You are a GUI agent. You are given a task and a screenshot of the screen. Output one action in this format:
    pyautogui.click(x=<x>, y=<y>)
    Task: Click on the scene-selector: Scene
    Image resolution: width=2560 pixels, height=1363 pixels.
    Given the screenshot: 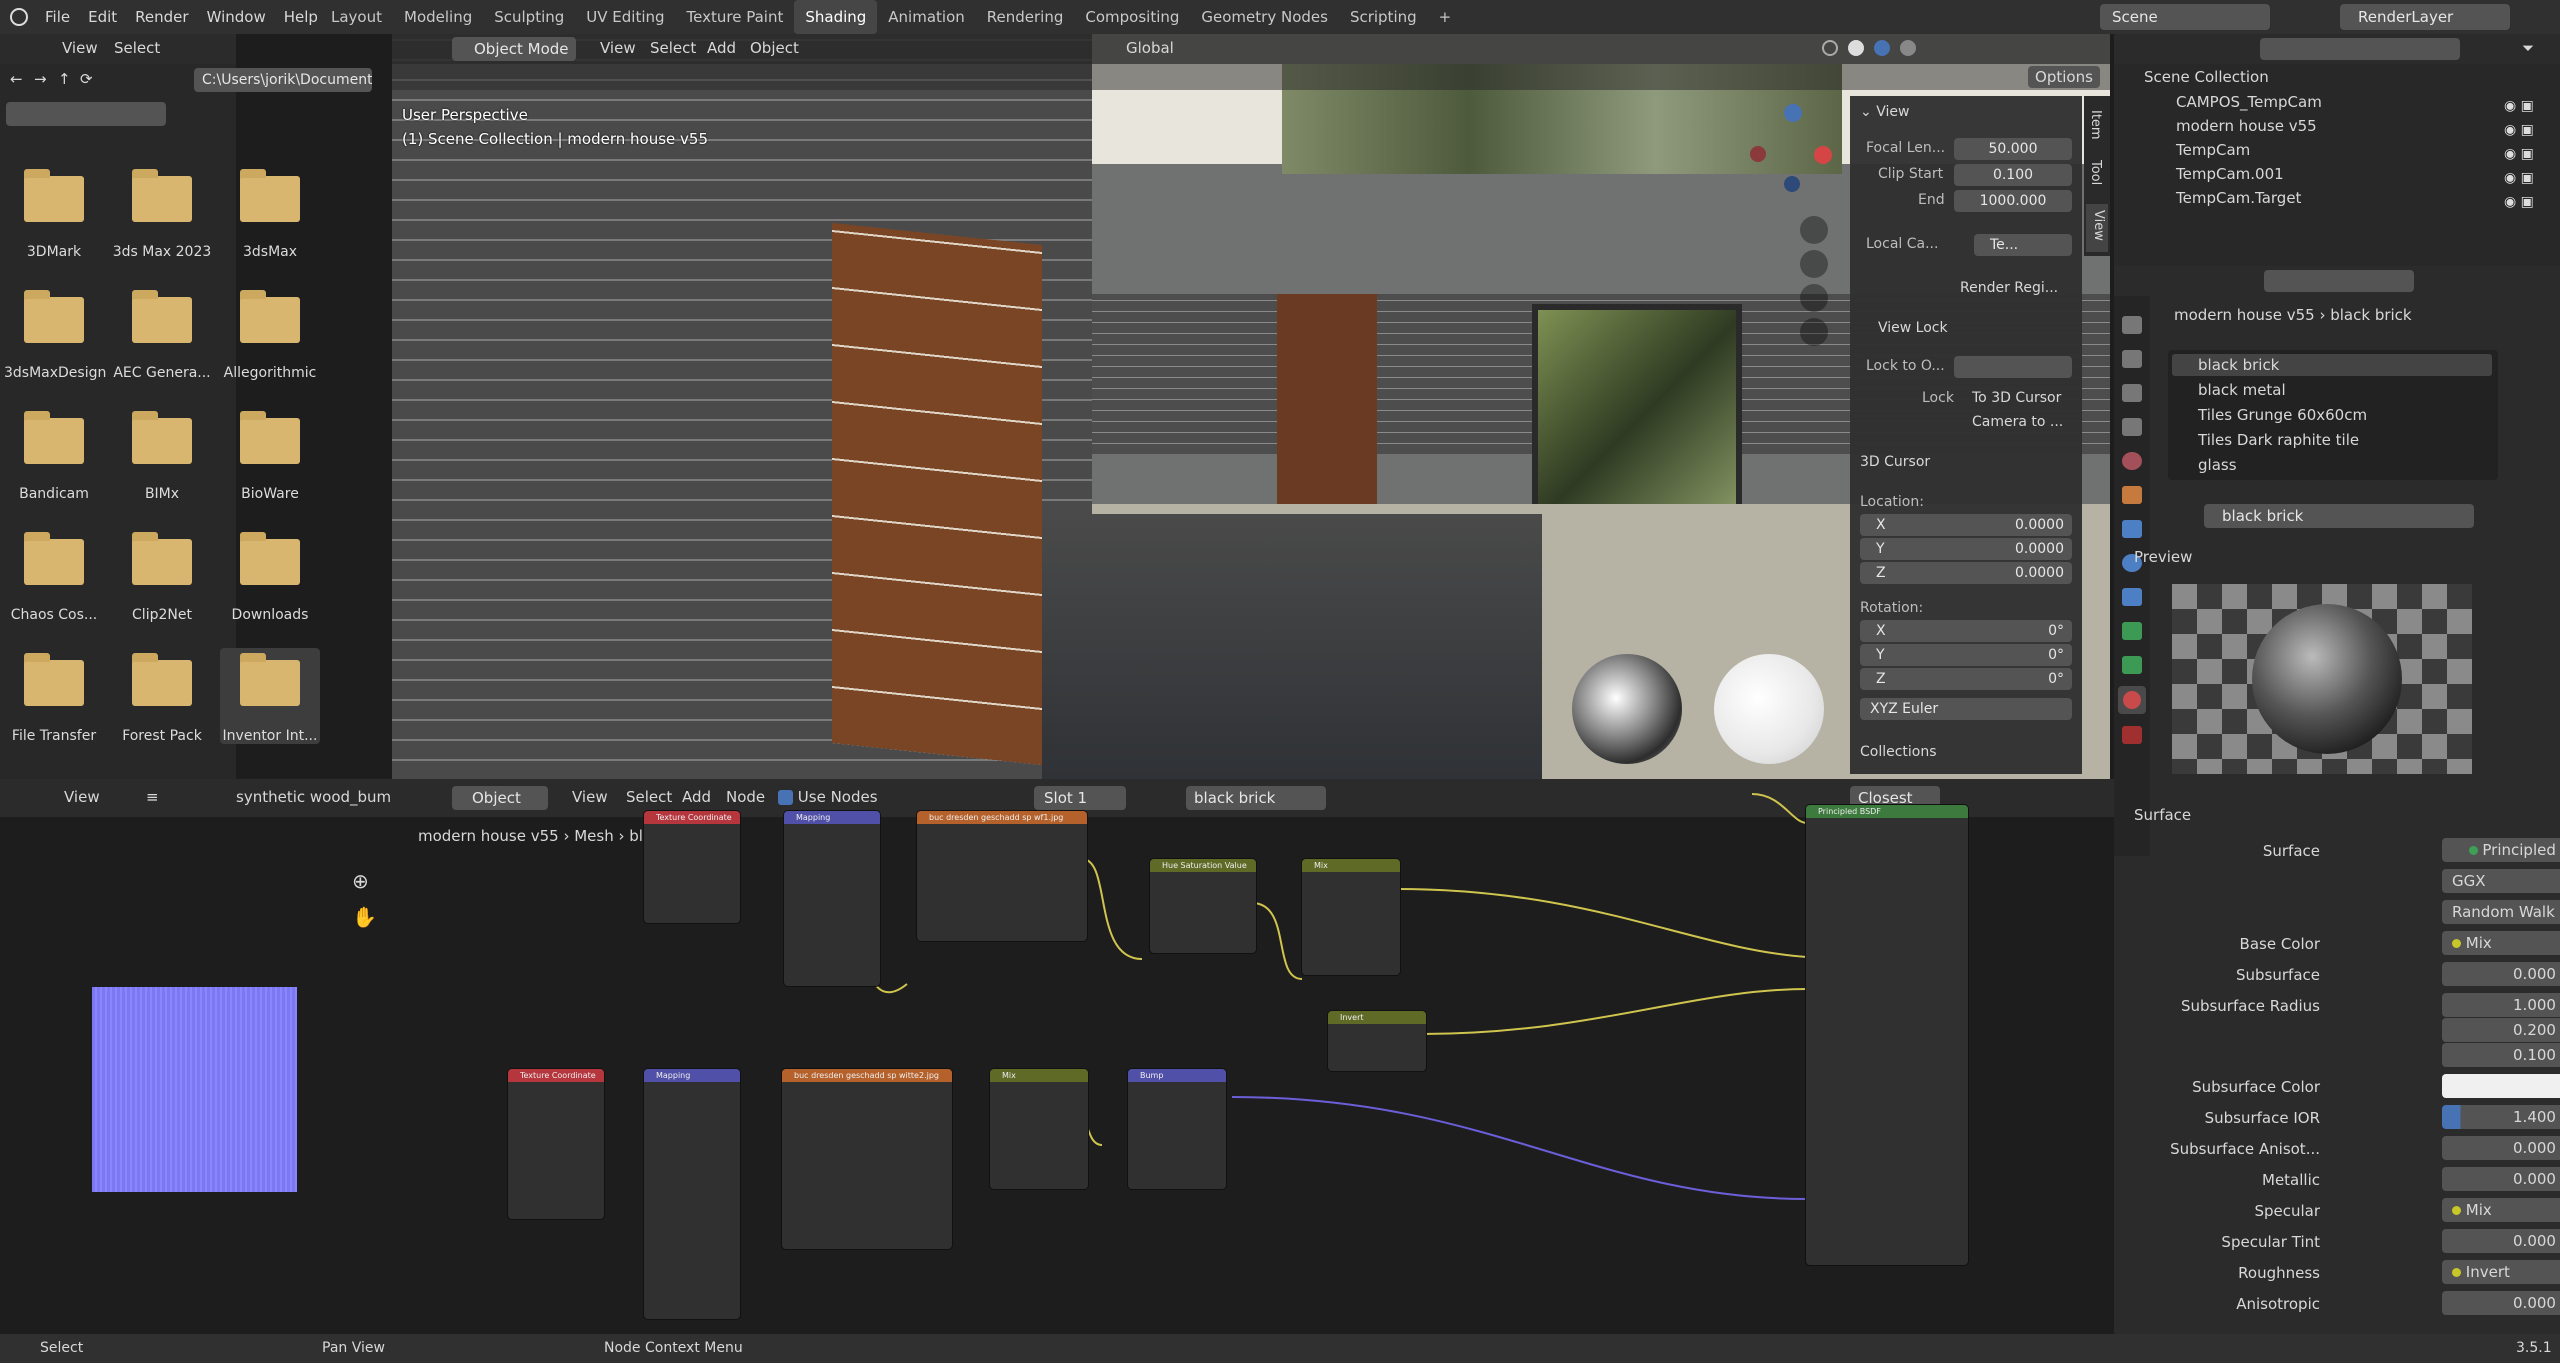 What is the action you would take?
    pyautogui.click(x=2185, y=17)
    